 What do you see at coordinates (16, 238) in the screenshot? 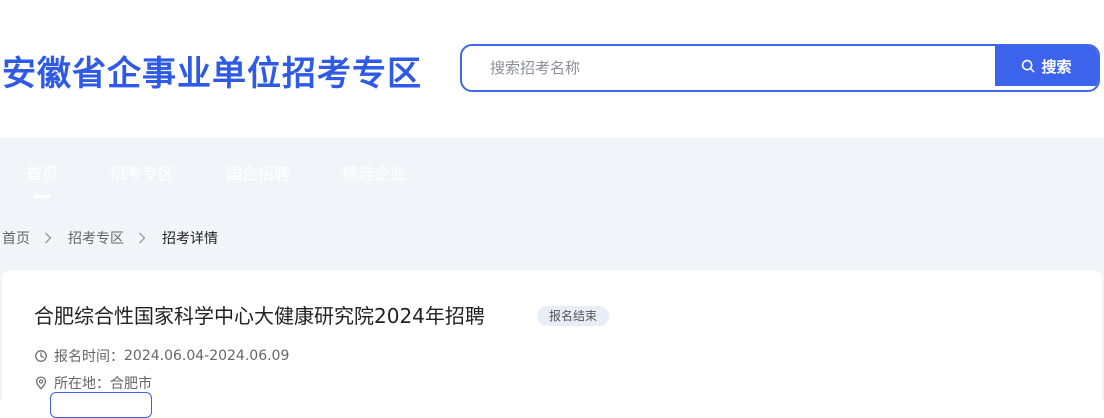
I see `breadcrumb-home: 首页` at bounding box center [16, 238].